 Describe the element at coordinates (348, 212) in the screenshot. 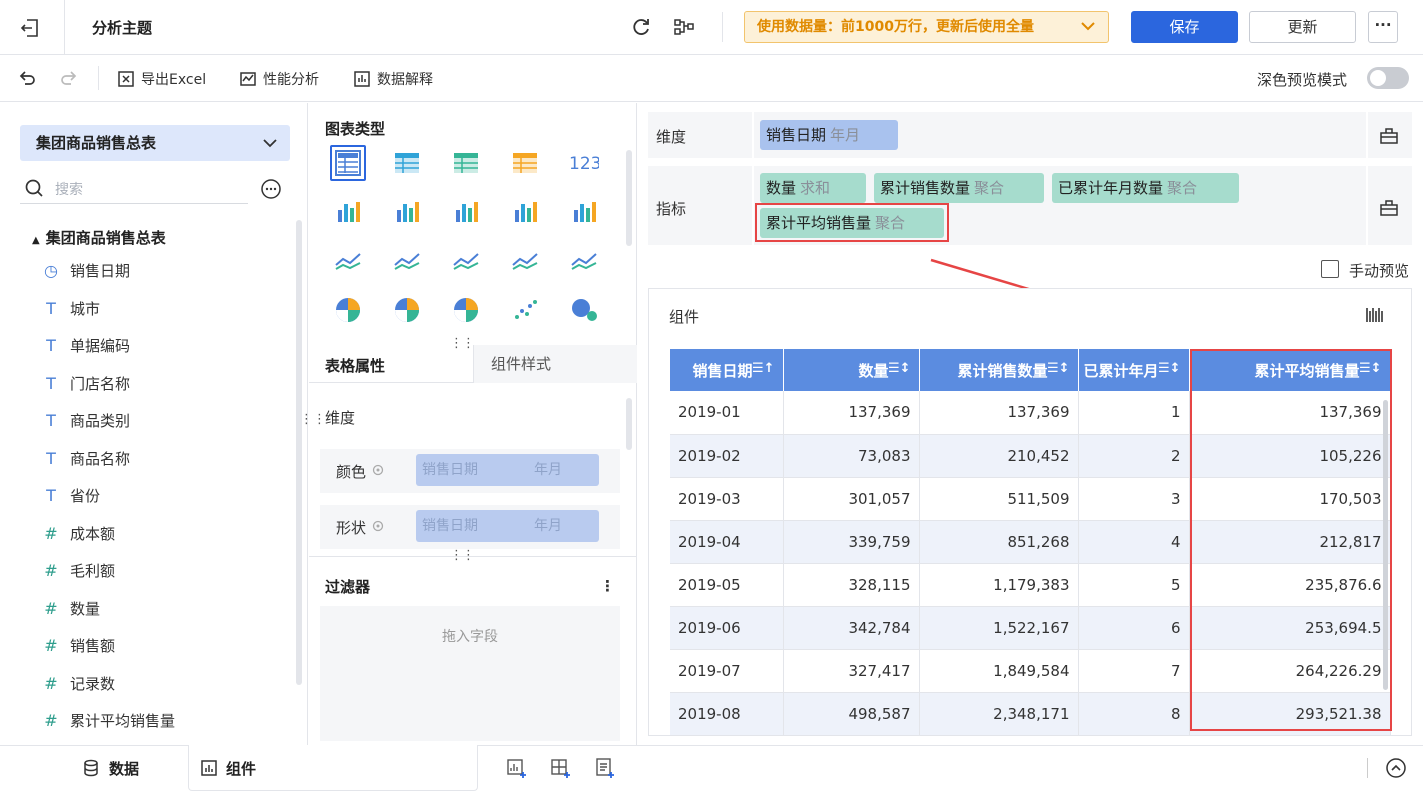

I see `grouped-table-icon` at that location.